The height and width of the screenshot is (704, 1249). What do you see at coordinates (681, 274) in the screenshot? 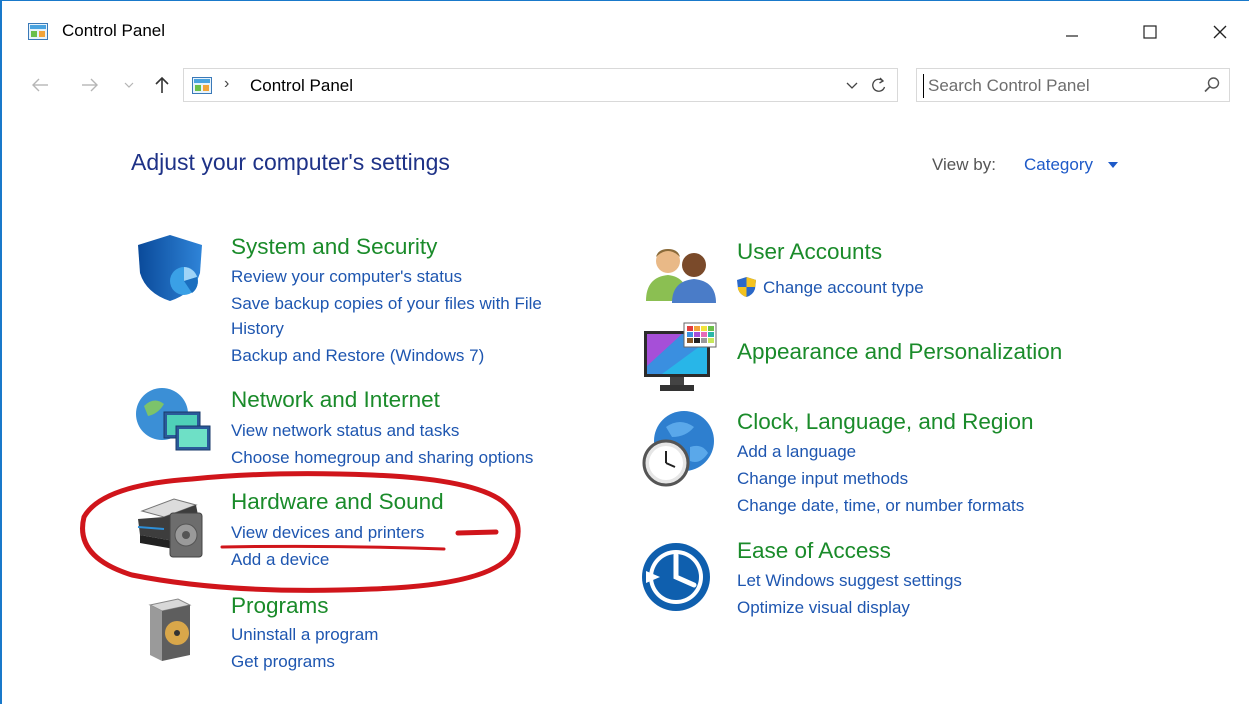
I see `users-icon` at bounding box center [681, 274].